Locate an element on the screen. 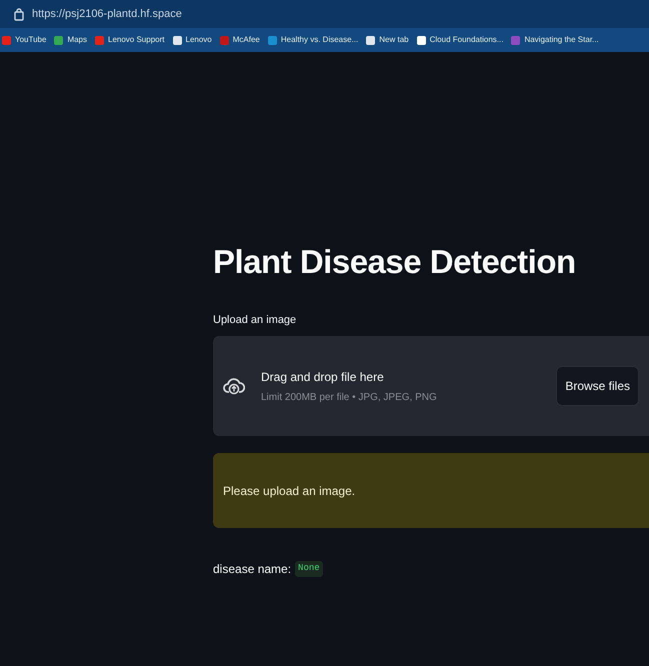 This screenshot has height=666, width=649. warning-alert: Please upload an image. is located at coordinates (431, 490).